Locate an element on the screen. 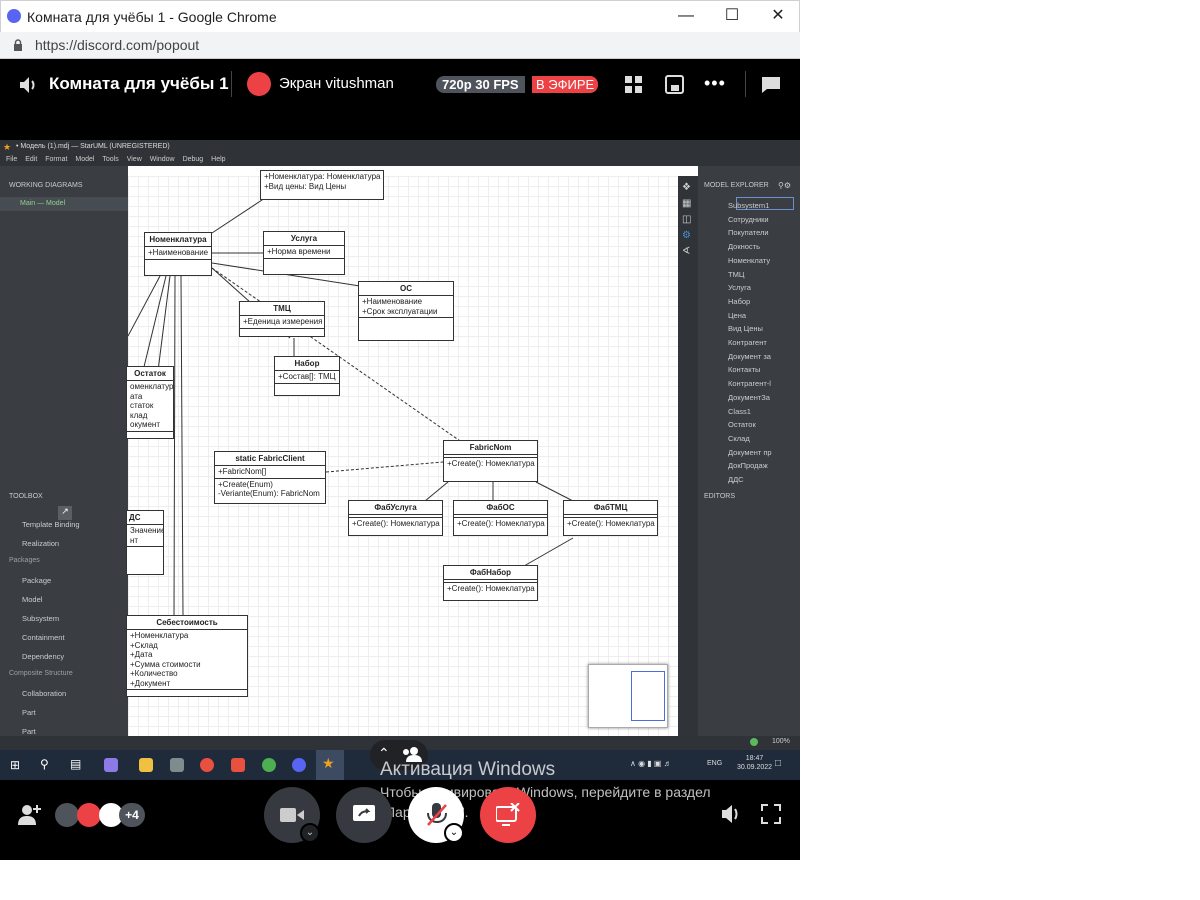 This screenshot has height=900, width=1200. menu-edit: Edit is located at coordinates (31, 159).